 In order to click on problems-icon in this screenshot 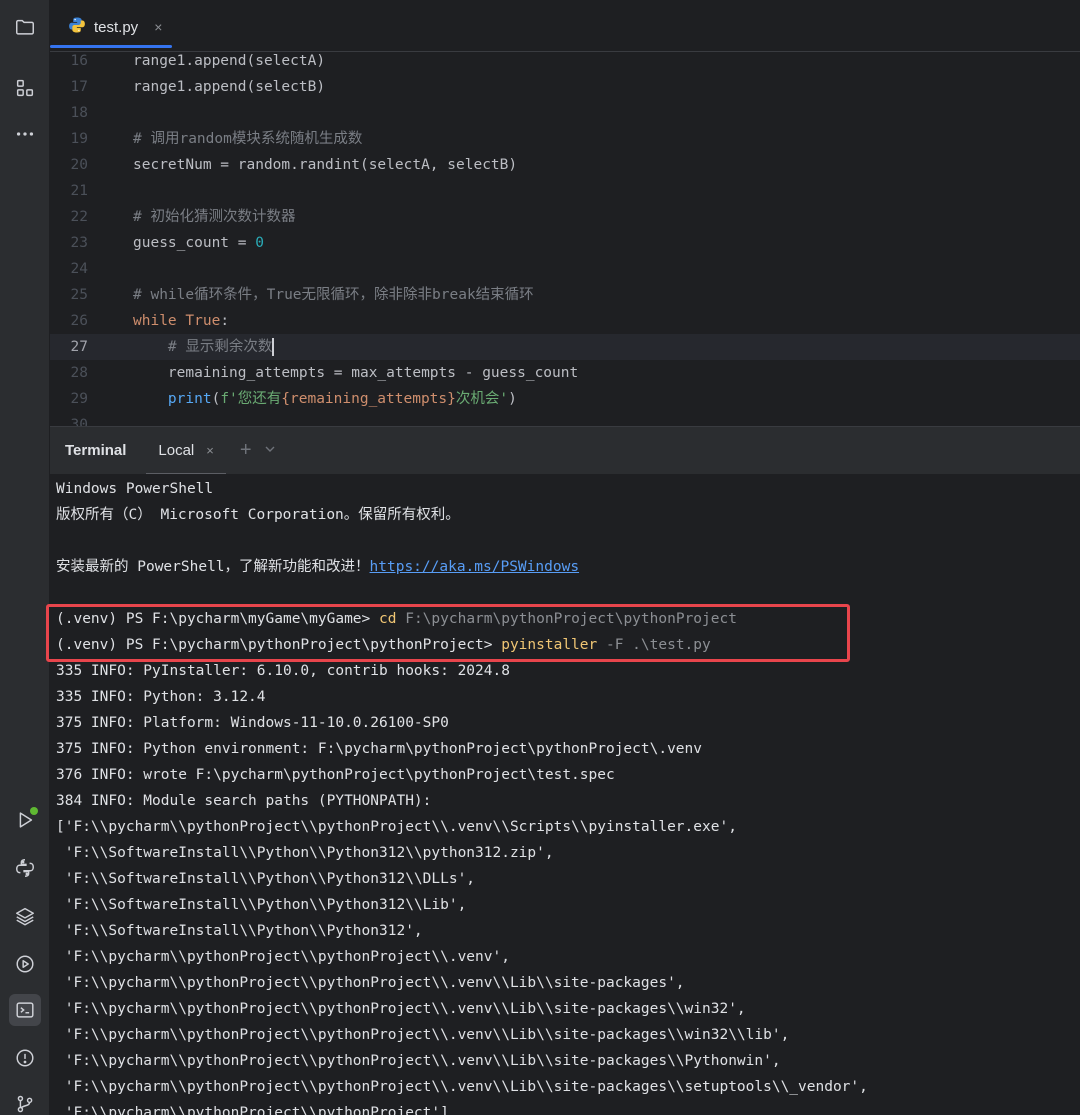, I will do `click(25, 1058)`.